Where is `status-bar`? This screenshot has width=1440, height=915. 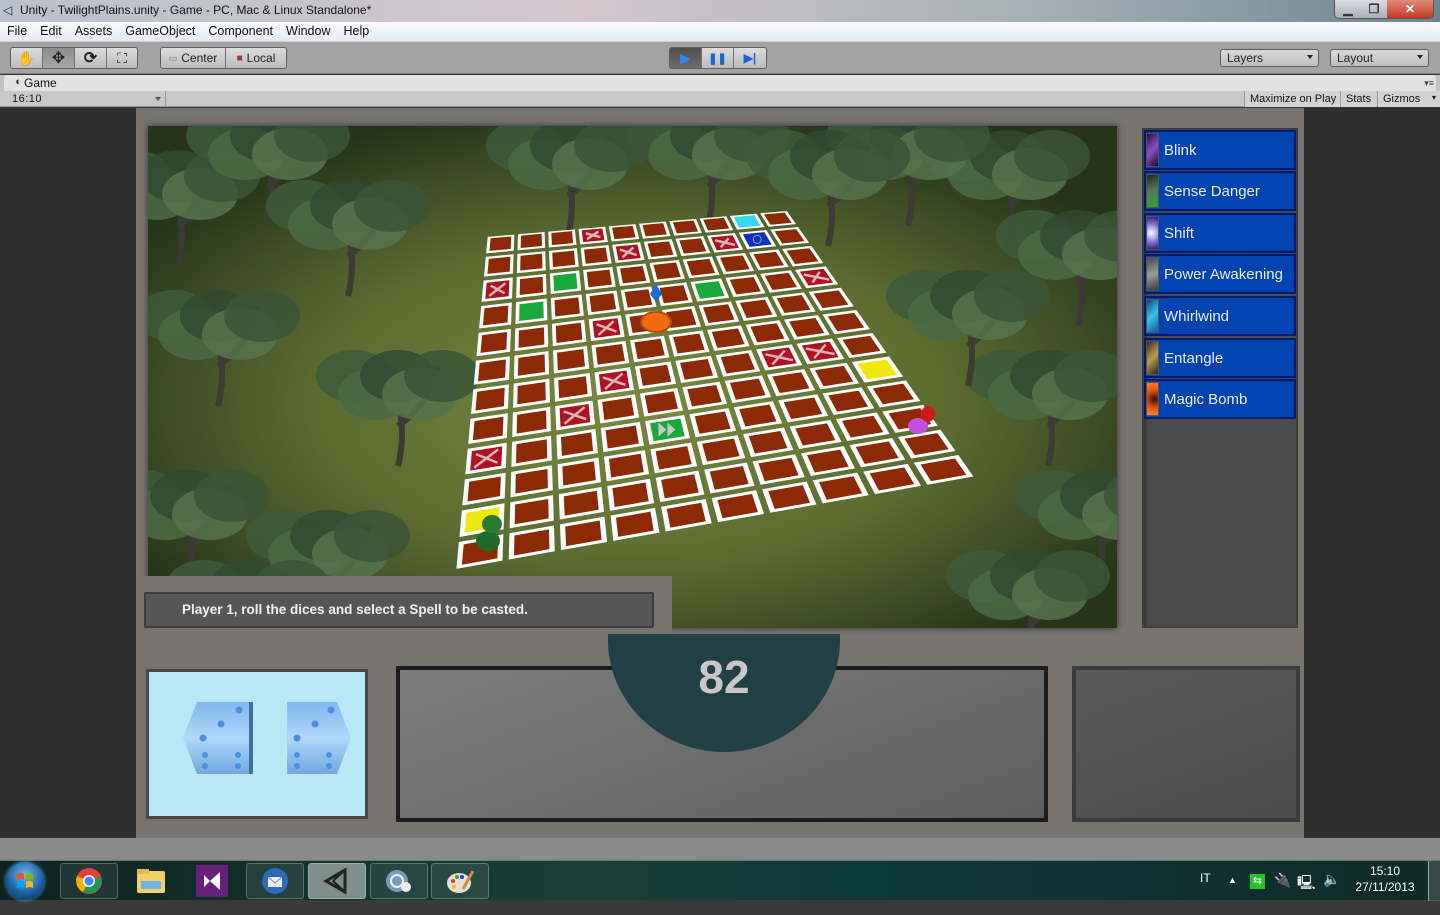 status-bar is located at coordinates (720, 849).